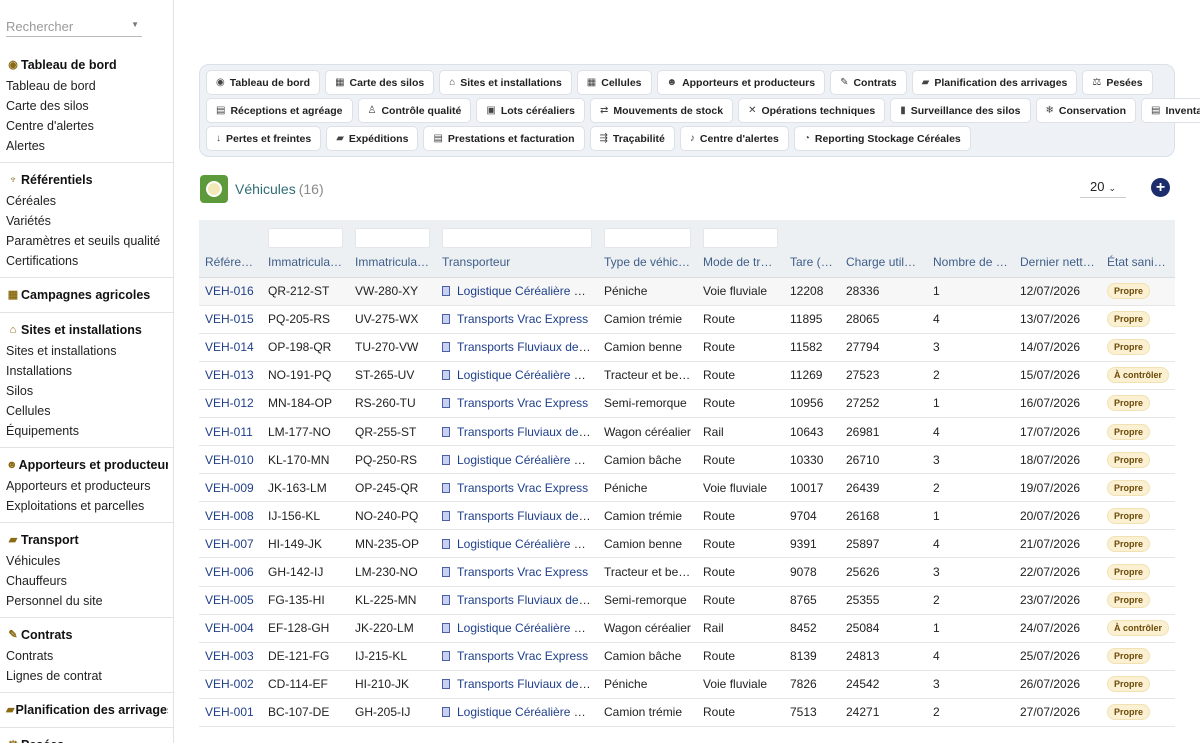 This screenshot has width=1200, height=743. Describe the element at coordinates (229, 347) in the screenshot. I see `vehicle-reference-link: VEH-014` at that location.